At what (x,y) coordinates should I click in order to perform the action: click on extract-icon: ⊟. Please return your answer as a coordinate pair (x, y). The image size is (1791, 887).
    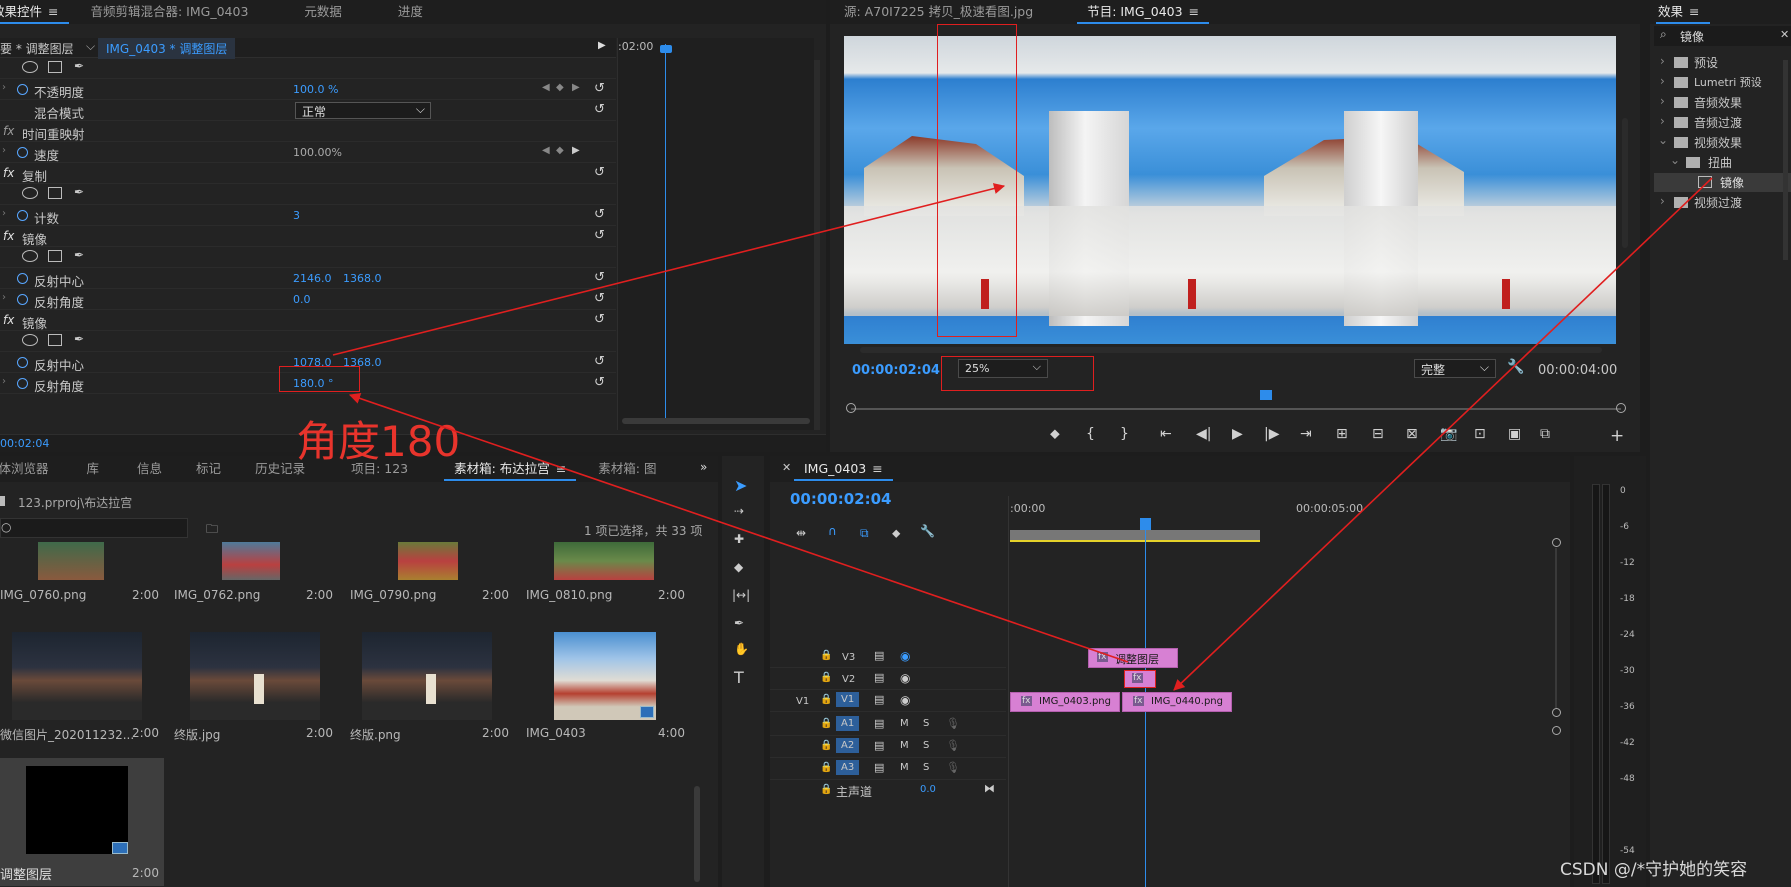
    Looking at the image, I should click on (1378, 434).